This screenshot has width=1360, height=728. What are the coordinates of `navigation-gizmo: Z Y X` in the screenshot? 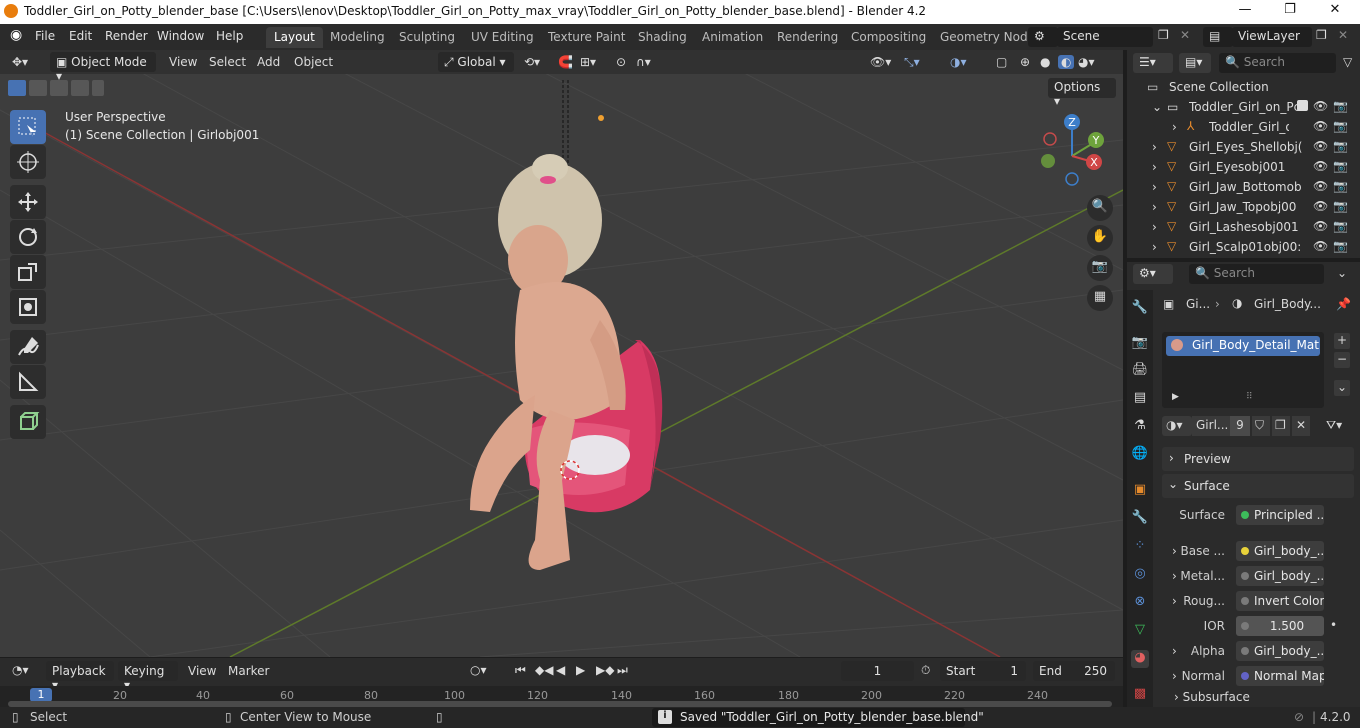 It's located at (1073, 152).